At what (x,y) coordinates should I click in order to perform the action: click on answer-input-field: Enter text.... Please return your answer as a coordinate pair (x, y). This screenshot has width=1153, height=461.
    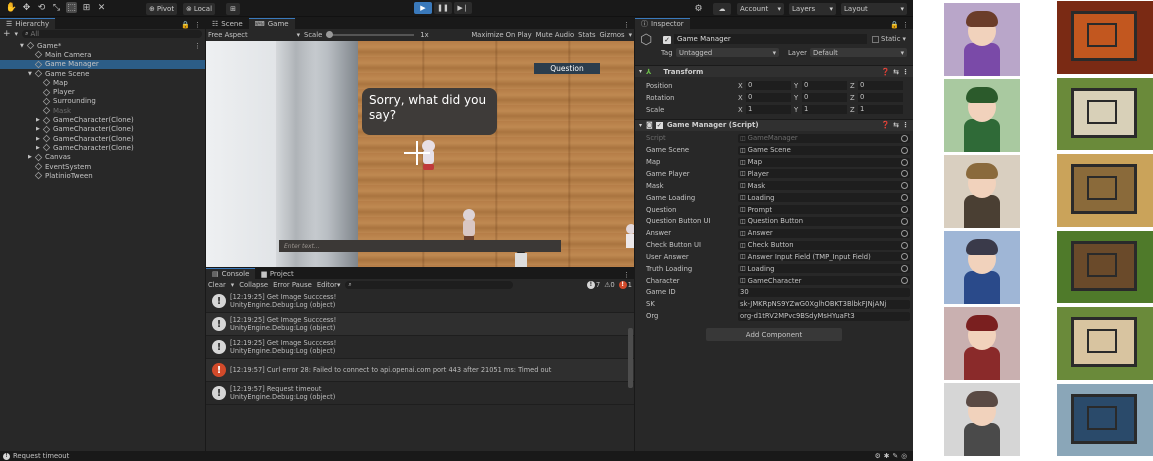
    Looking at the image, I should click on (420, 246).